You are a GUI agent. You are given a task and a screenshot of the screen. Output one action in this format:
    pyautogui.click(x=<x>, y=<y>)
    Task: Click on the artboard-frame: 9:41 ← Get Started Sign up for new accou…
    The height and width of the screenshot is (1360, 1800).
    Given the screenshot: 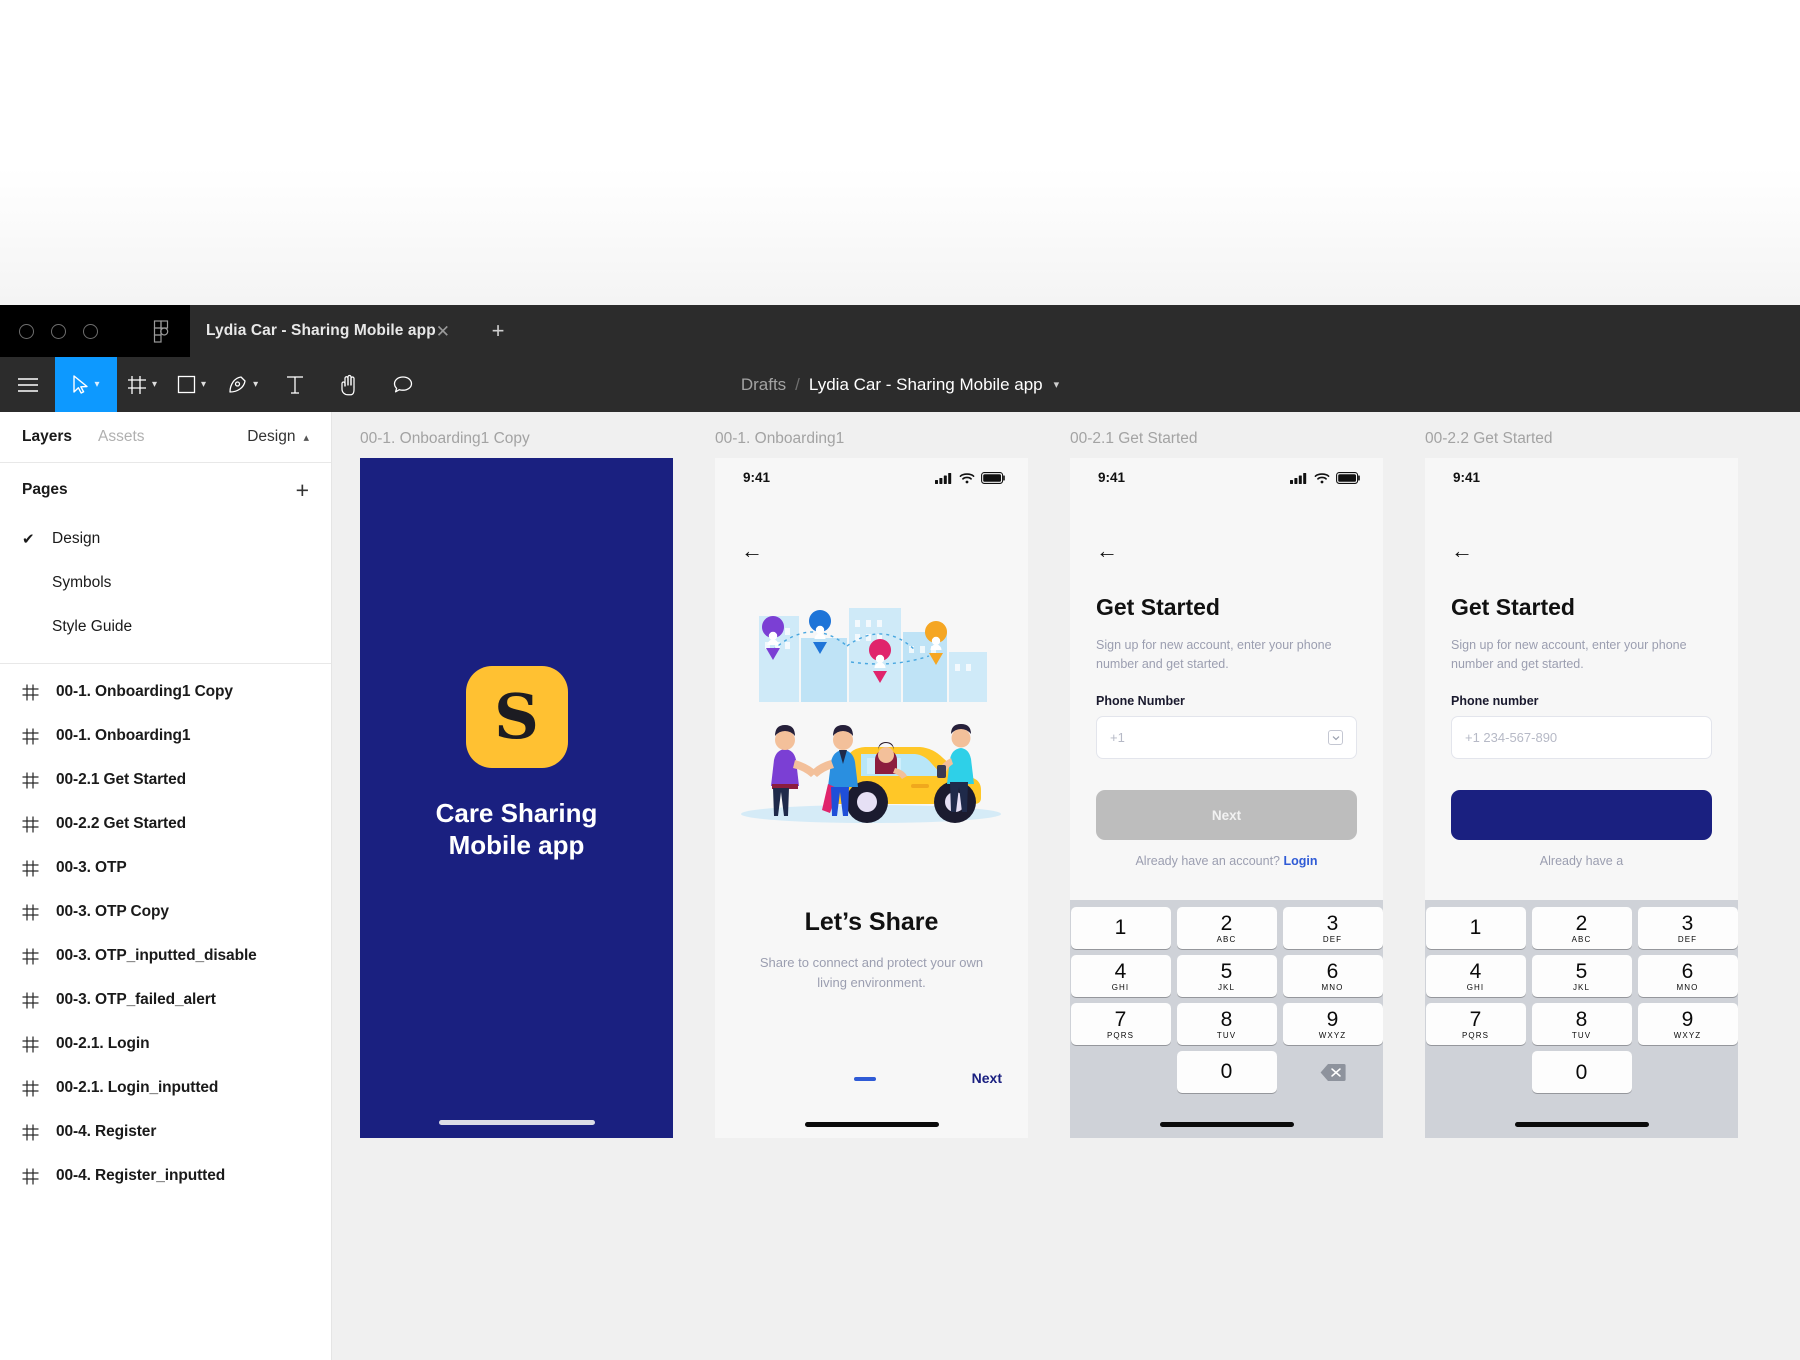 What is the action you would take?
    pyautogui.click(x=1581, y=798)
    